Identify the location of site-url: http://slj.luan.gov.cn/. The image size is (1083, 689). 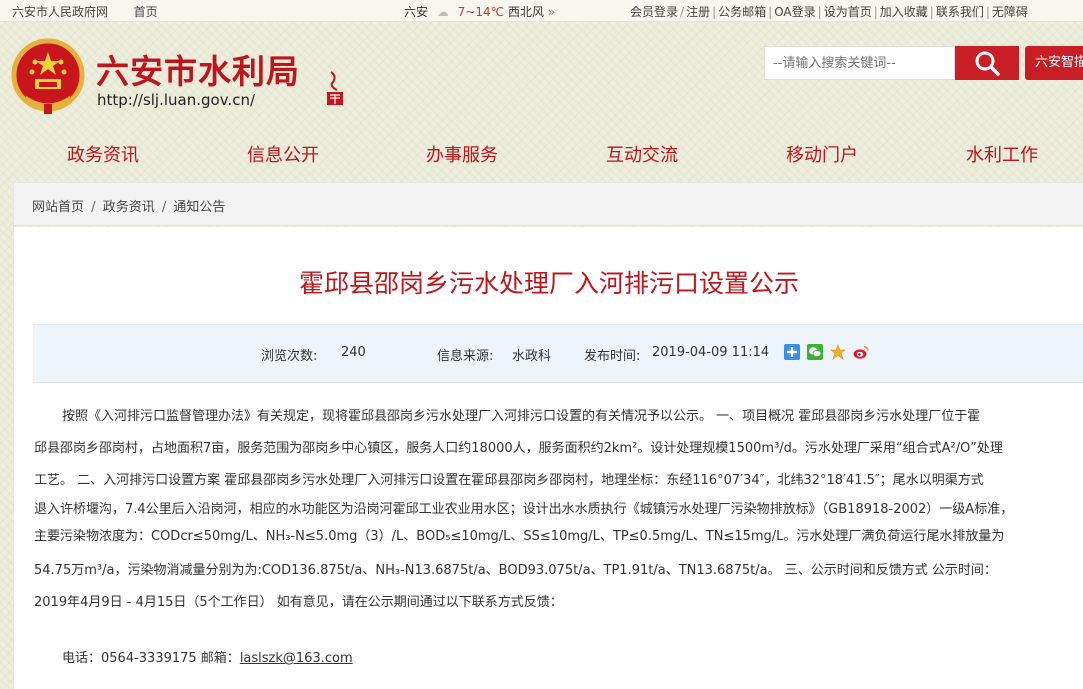
(176, 100).